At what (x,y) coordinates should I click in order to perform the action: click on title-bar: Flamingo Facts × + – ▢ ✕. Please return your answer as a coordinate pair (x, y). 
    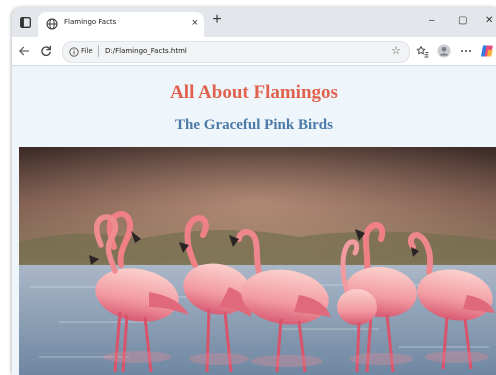
    Looking at the image, I should click on (254, 22).